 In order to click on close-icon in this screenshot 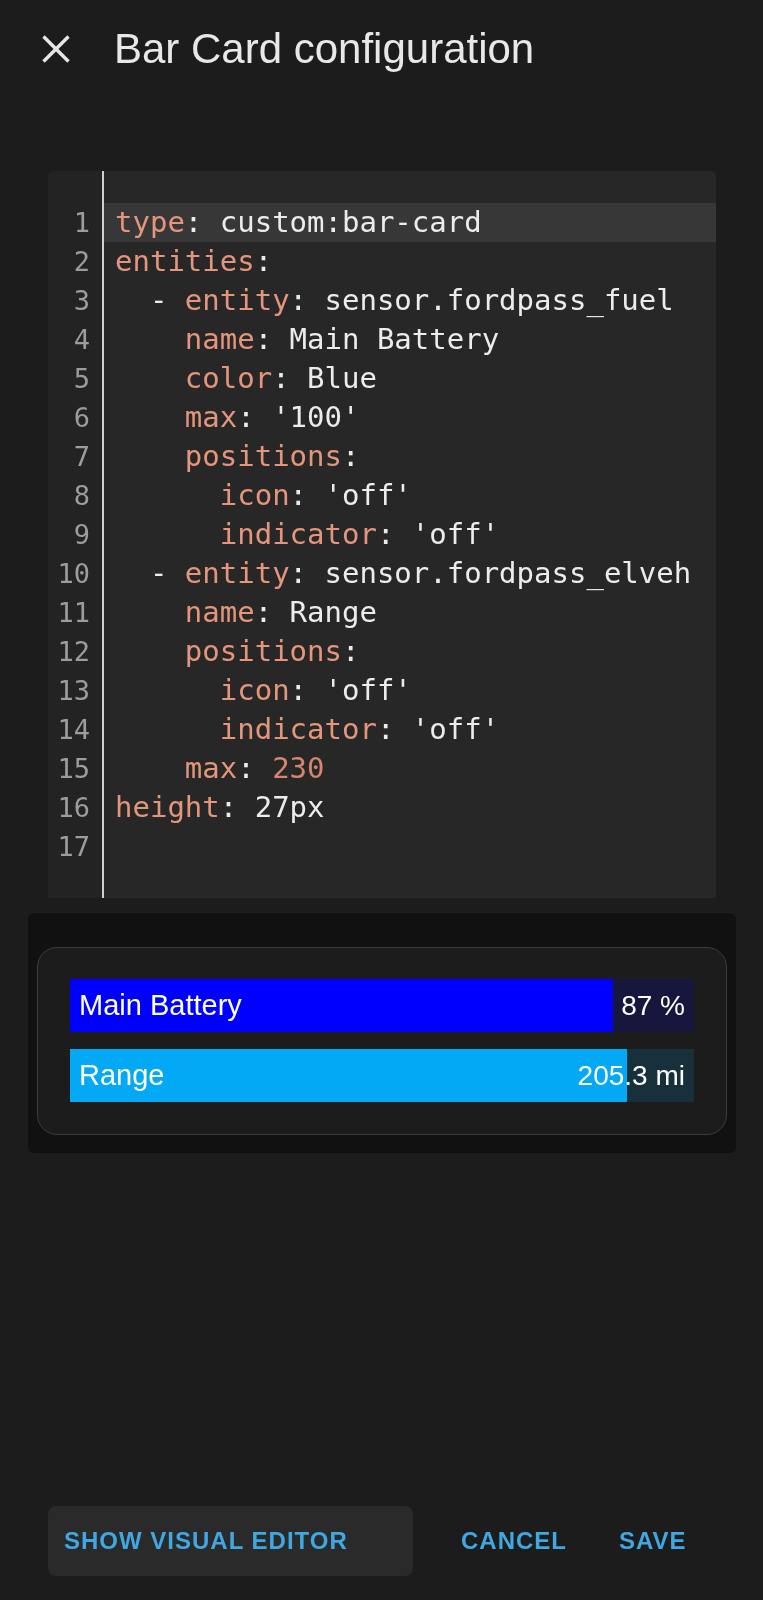, I will do `click(56, 49)`.